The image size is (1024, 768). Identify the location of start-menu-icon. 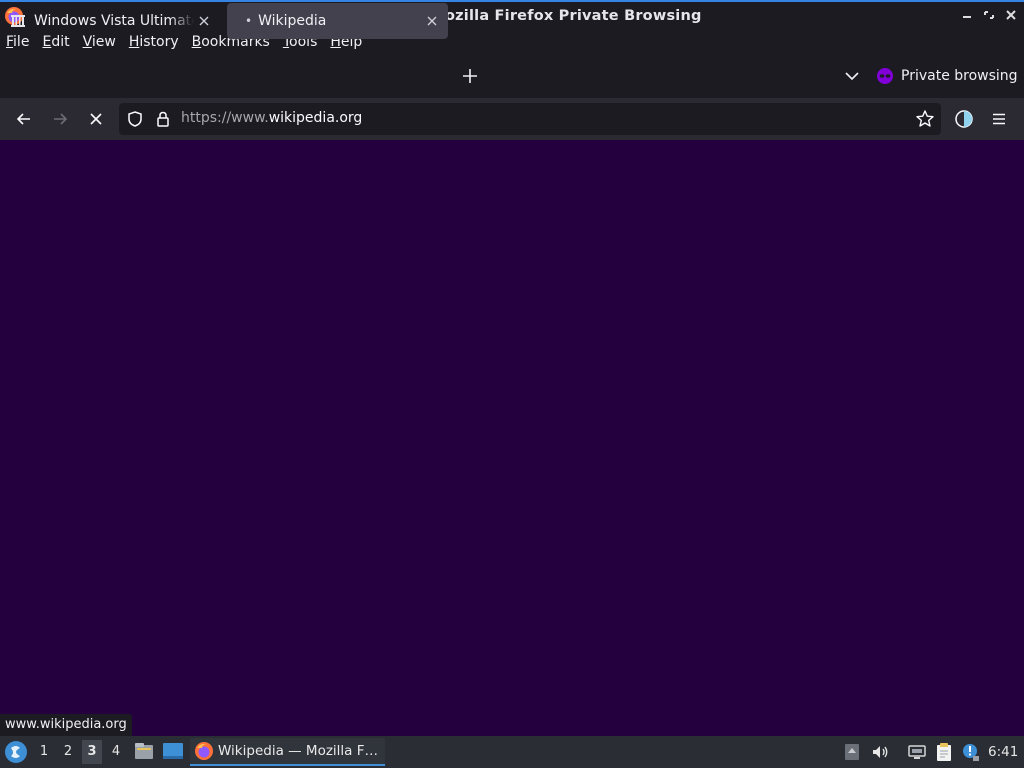
(16, 752).